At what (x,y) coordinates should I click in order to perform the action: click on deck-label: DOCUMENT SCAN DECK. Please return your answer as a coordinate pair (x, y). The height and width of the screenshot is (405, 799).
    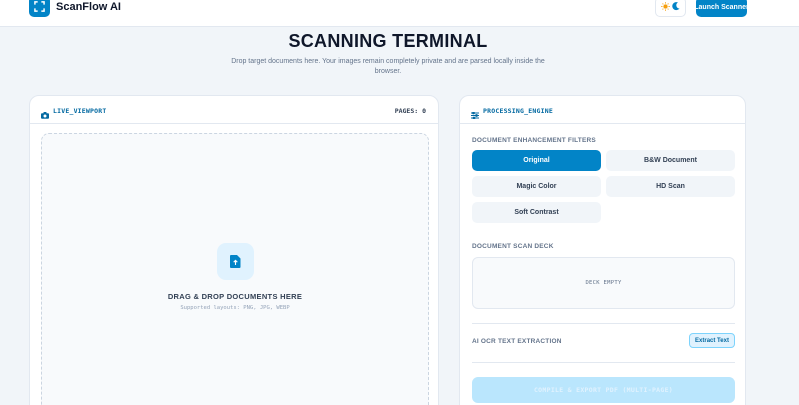
    Looking at the image, I should click on (513, 246).